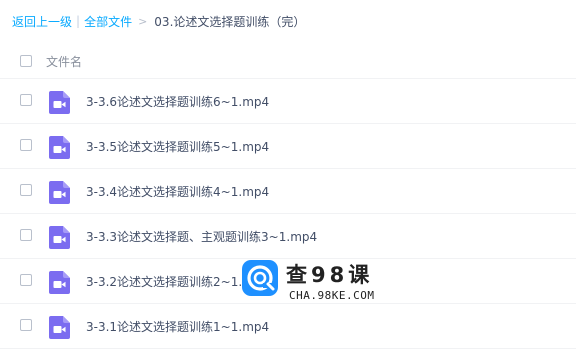 Image resolution: width=576 pixels, height=353 pixels. What do you see at coordinates (288, 326) in the screenshot?
I see `file-row: 3-3.1论述文选择题训练1~1.mp4` at bounding box center [288, 326].